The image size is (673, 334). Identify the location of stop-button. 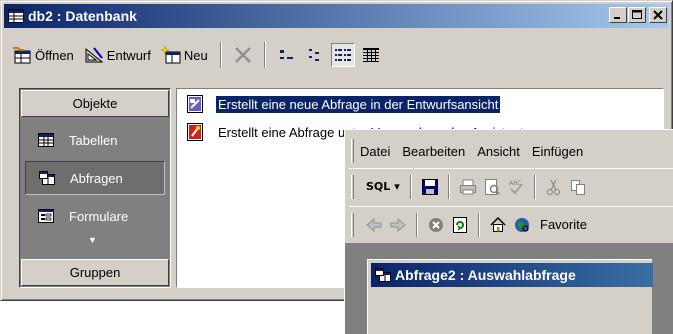
(436, 225).